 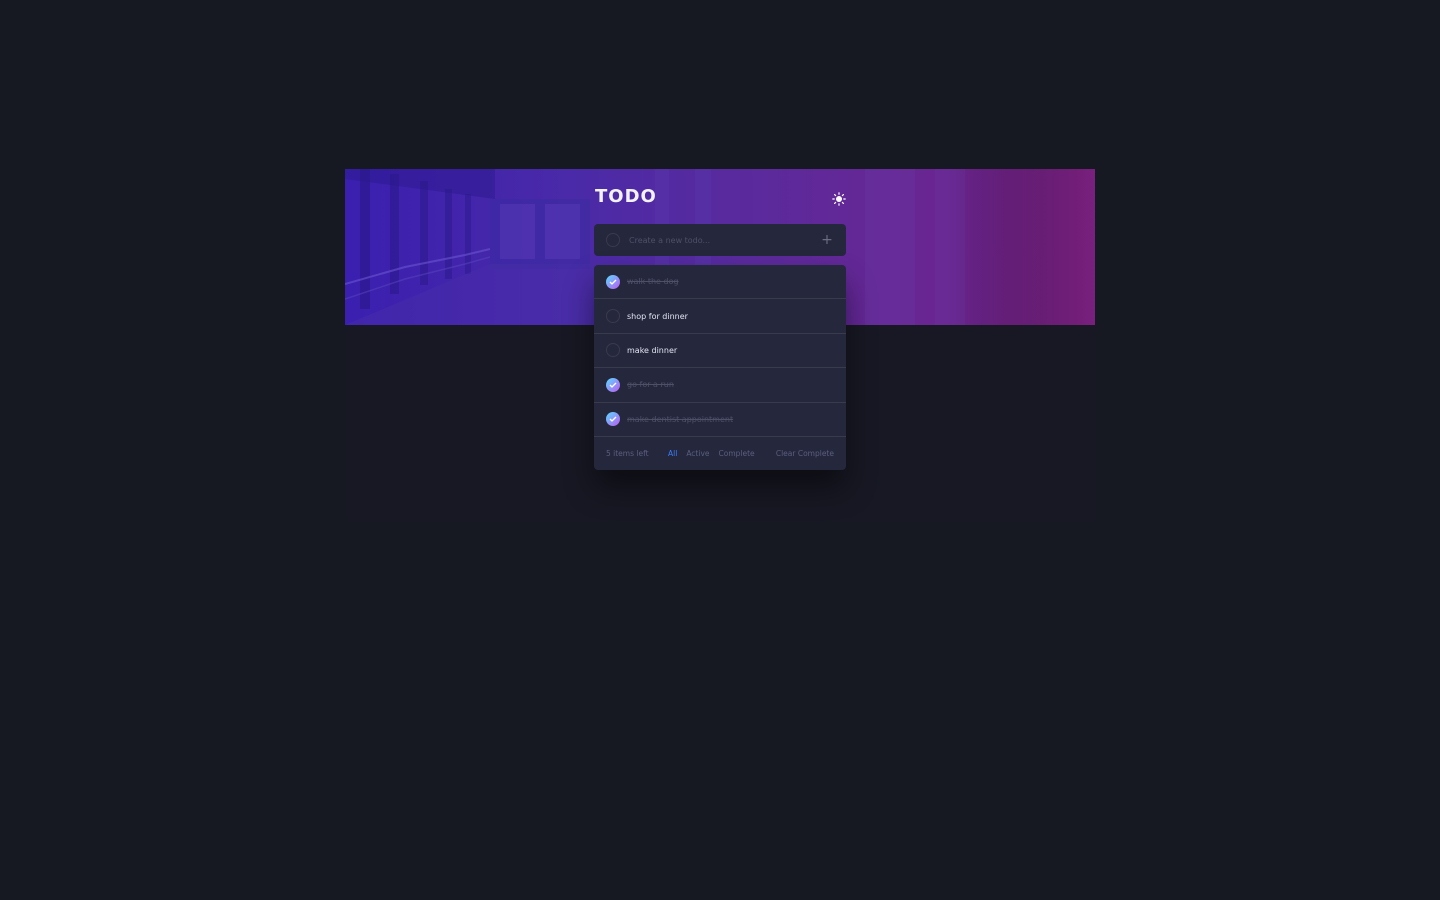 What do you see at coordinates (653, 282) in the screenshot?
I see `todo-text: walk the dog` at bounding box center [653, 282].